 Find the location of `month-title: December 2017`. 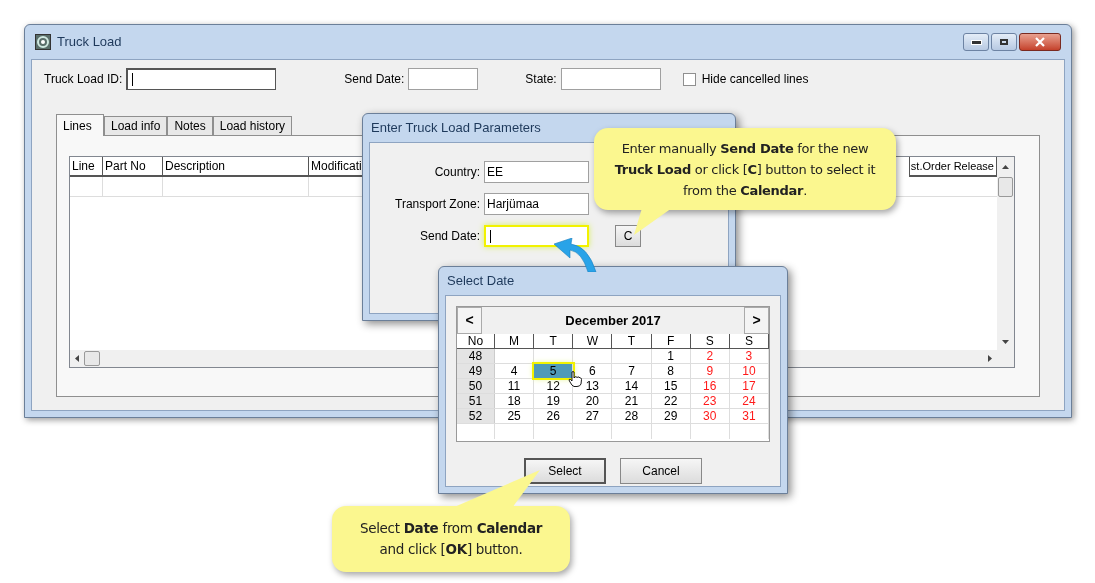

month-title: December 2017 is located at coordinates (613, 321).